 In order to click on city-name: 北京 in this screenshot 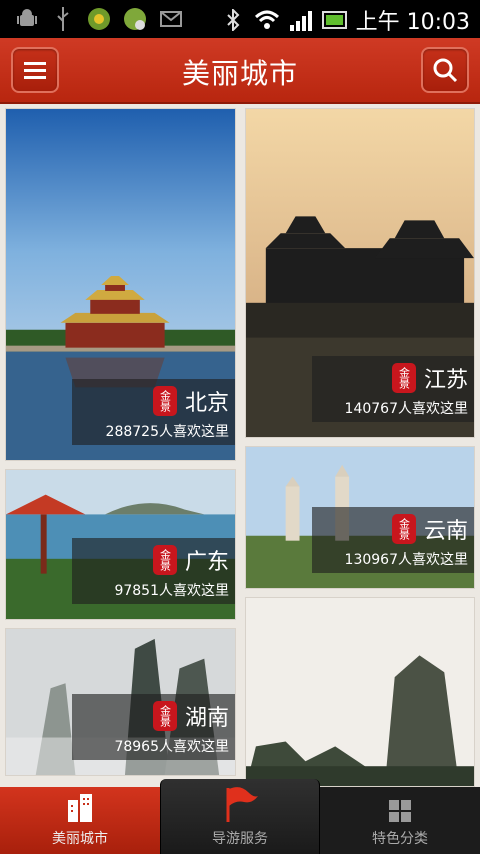, I will do `click(206, 403)`.